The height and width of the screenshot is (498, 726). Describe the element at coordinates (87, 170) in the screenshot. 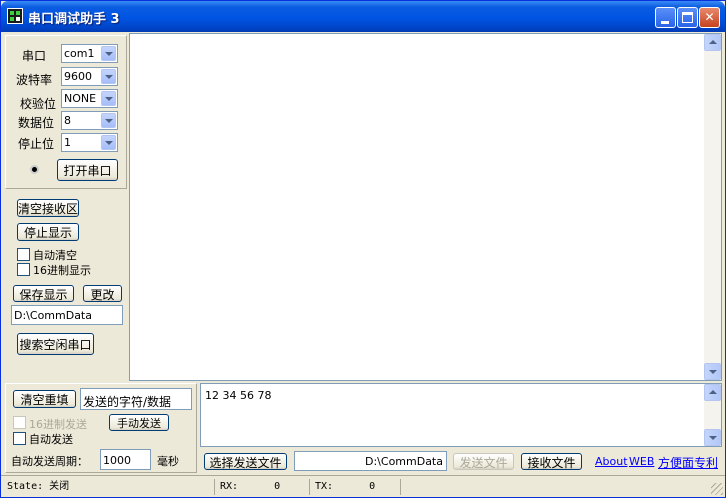

I see `open-port-button: 打开串口` at that location.